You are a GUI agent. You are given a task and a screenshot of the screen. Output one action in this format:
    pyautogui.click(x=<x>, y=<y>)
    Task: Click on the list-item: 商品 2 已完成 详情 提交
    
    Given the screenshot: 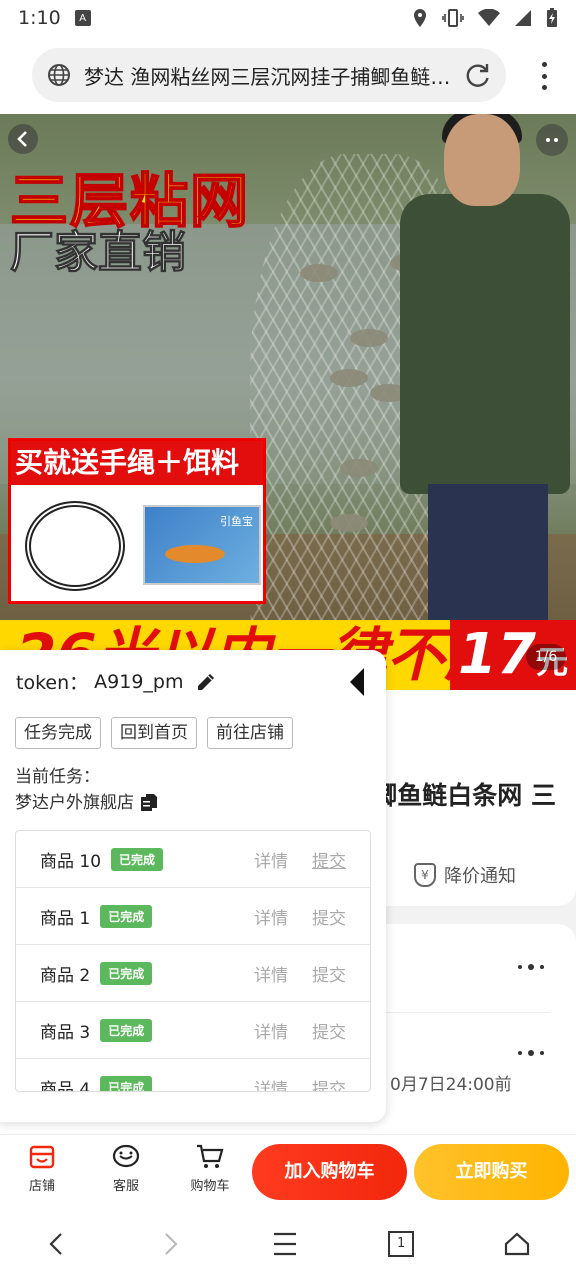 What is the action you would take?
    pyautogui.click(x=193, y=973)
    